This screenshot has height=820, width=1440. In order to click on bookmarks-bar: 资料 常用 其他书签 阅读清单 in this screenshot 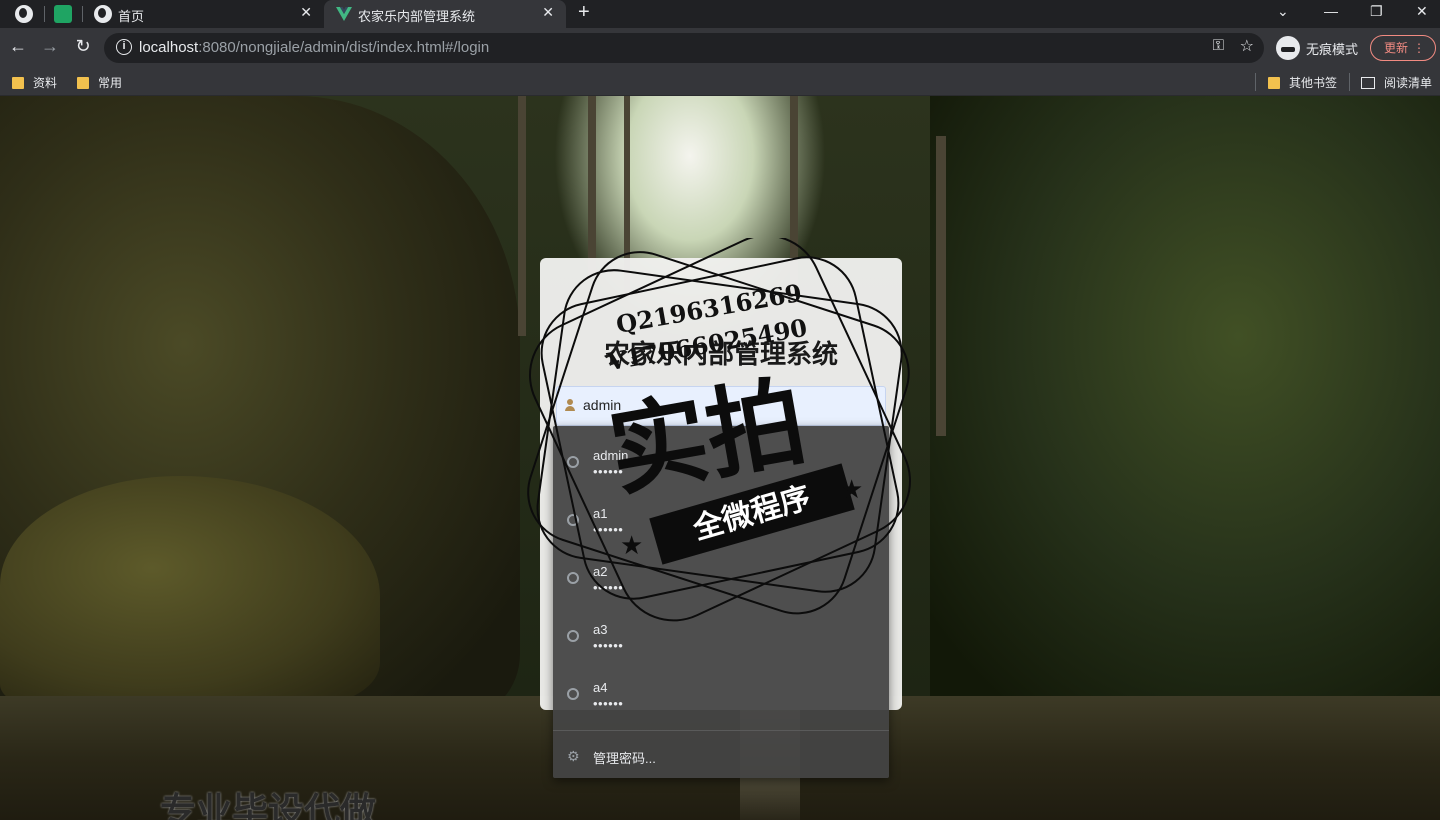, I will do `click(720, 82)`.